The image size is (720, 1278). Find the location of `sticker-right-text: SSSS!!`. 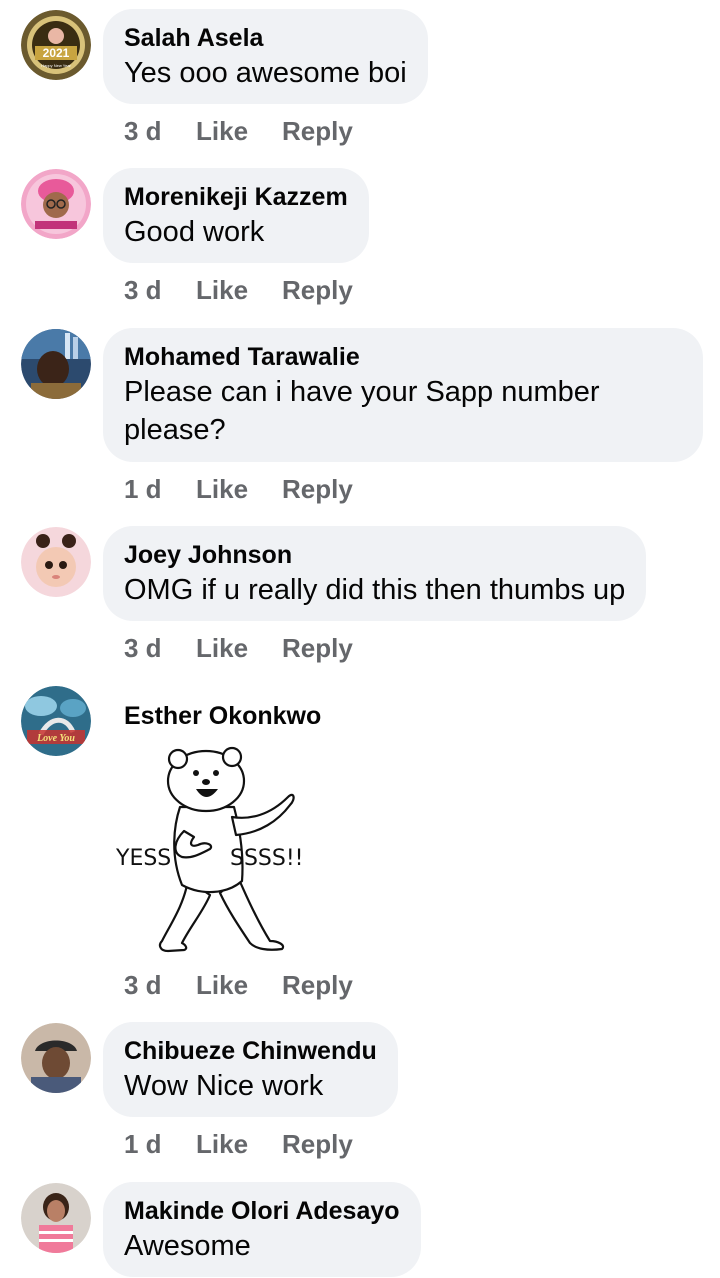

sticker-right-text: SSSS!! is located at coordinates (267, 858).